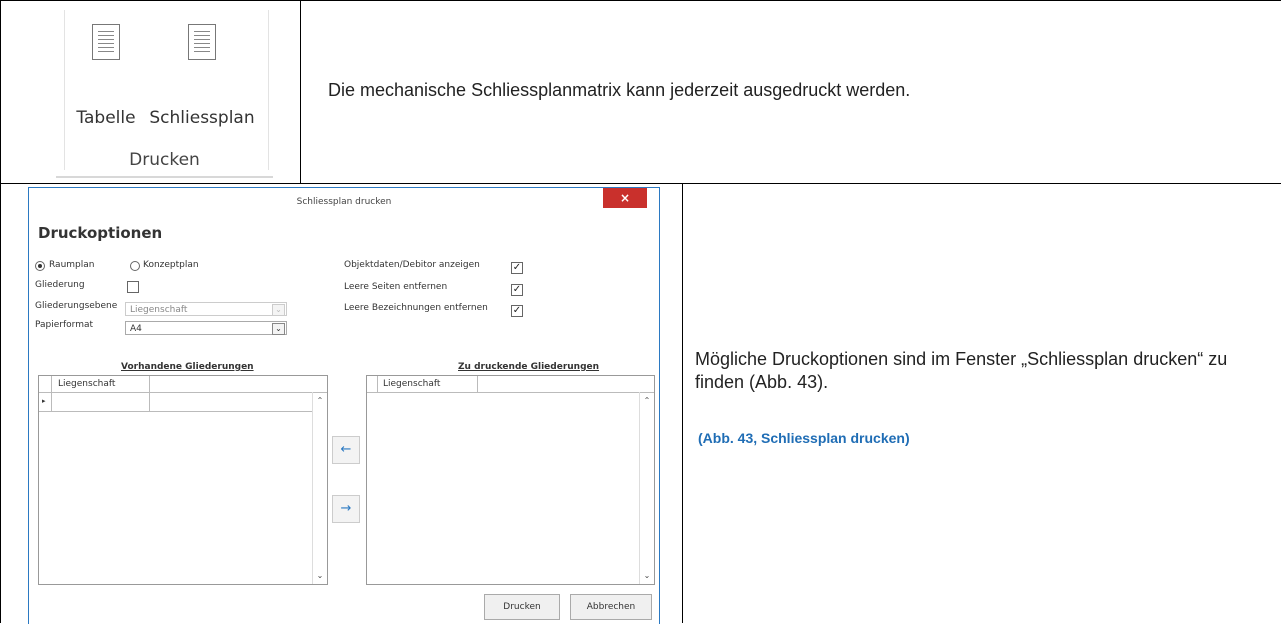 The height and width of the screenshot is (624, 1281). What do you see at coordinates (346, 450) in the screenshot?
I see `move-left-button: ←` at bounding box center [346, 450].